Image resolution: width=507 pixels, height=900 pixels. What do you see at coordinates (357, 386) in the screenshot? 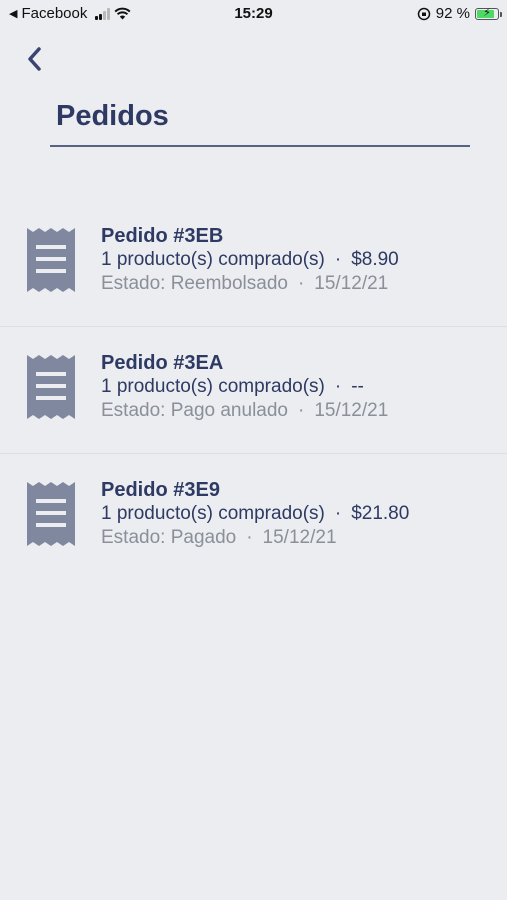
I see `order-price: --` at bounding box center [357, 386].